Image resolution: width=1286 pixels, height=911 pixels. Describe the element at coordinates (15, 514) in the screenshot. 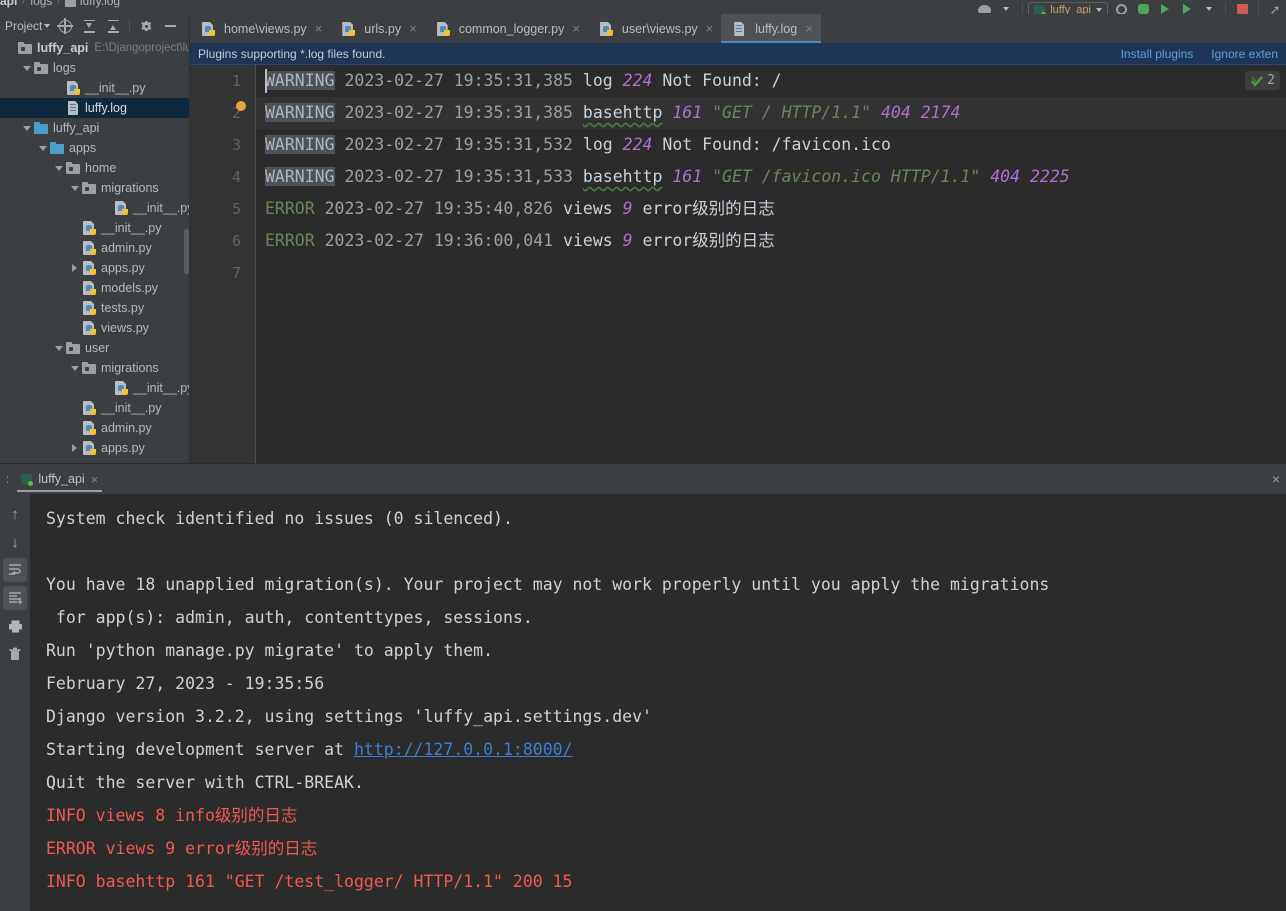

I see `scroll-up-button: ↑` at that location.